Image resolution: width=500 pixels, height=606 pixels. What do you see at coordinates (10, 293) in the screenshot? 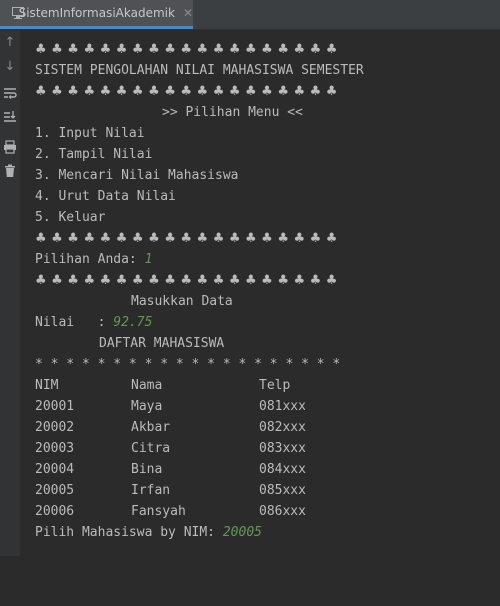
I see `console-toolbar: ↑ ↓` at bounding box center [10, 293].